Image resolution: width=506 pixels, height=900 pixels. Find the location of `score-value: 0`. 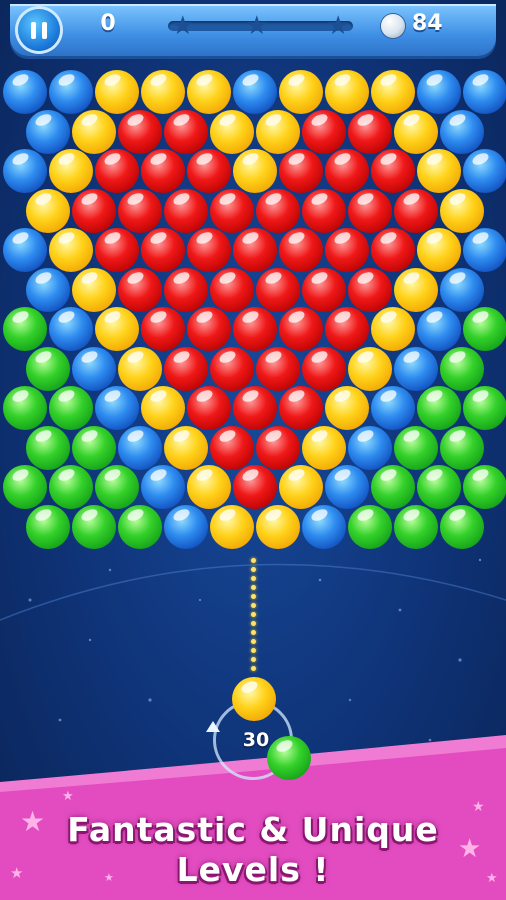

score-value: 0 is located at coordinates (108, 23).